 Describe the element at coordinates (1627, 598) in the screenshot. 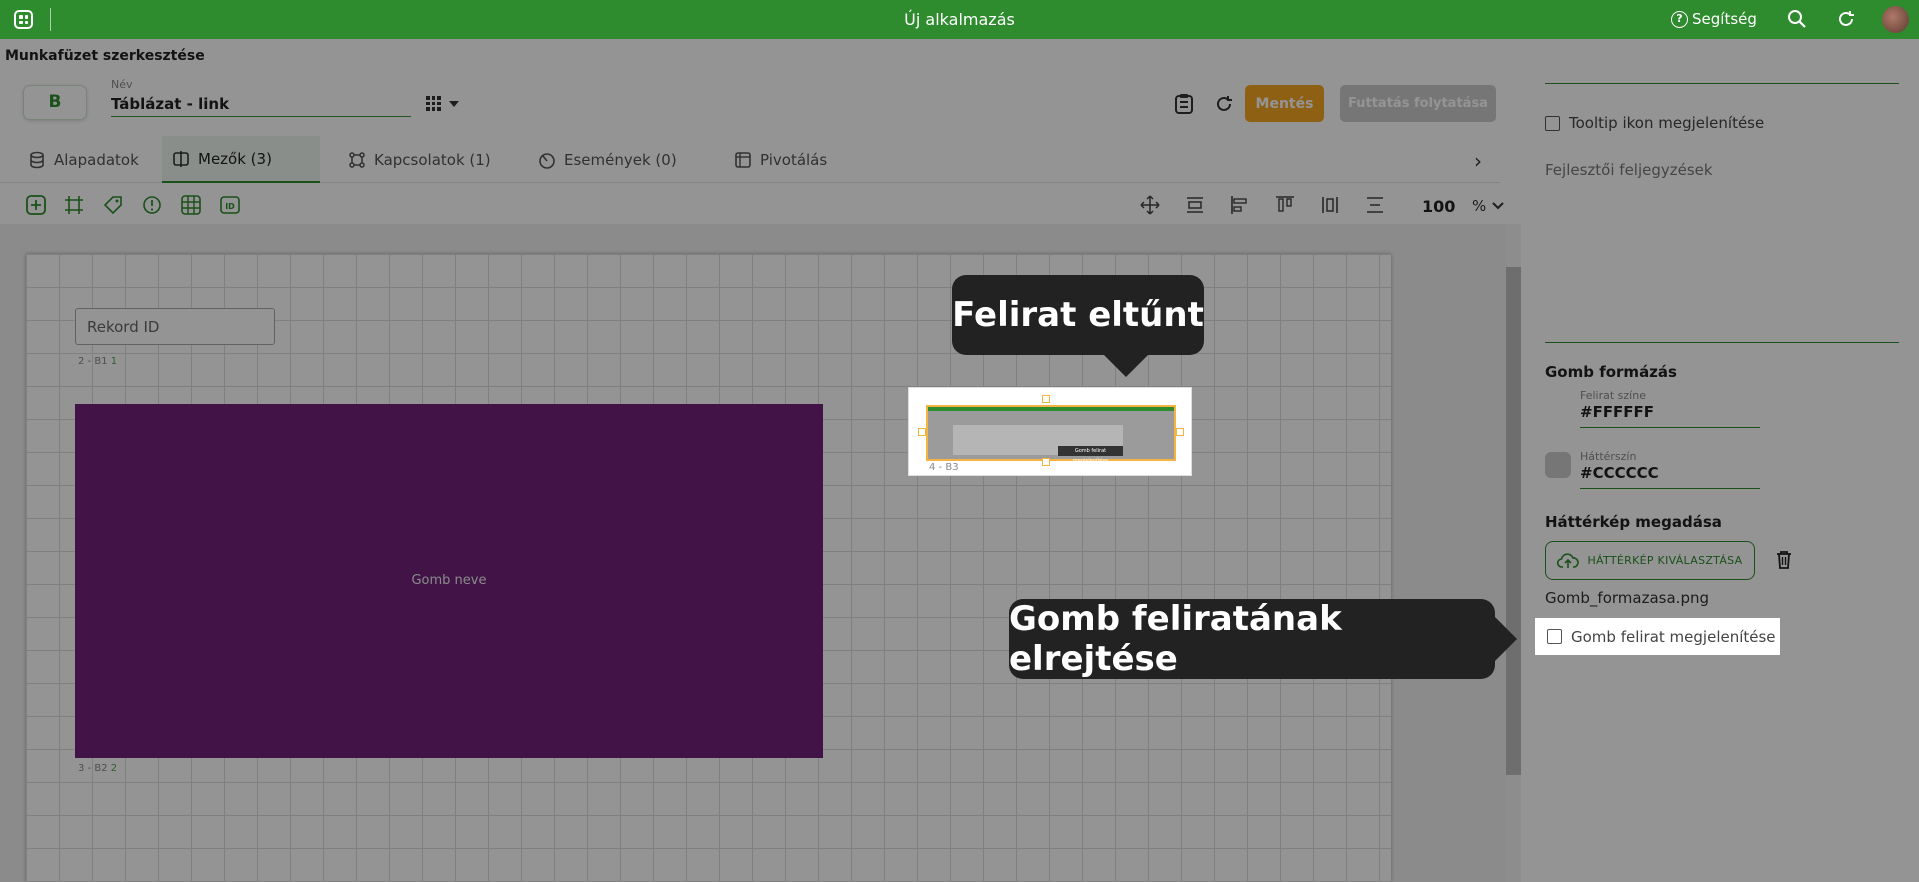

I see `bg-image-filename: Gomb_formazasa.png` at that location.